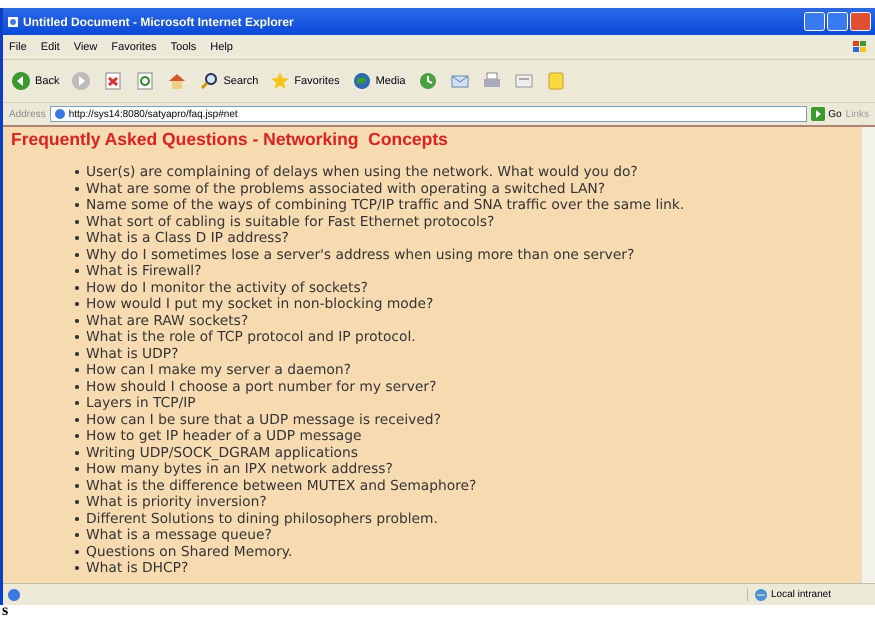 The width and height of the screenshot is (875, 617). What do you see at coordinates (360, 254) in the screenshot?
I see `question-link: Why do I sometimes lose a server's address when using more than one server?` at bounding box center [360, 254].